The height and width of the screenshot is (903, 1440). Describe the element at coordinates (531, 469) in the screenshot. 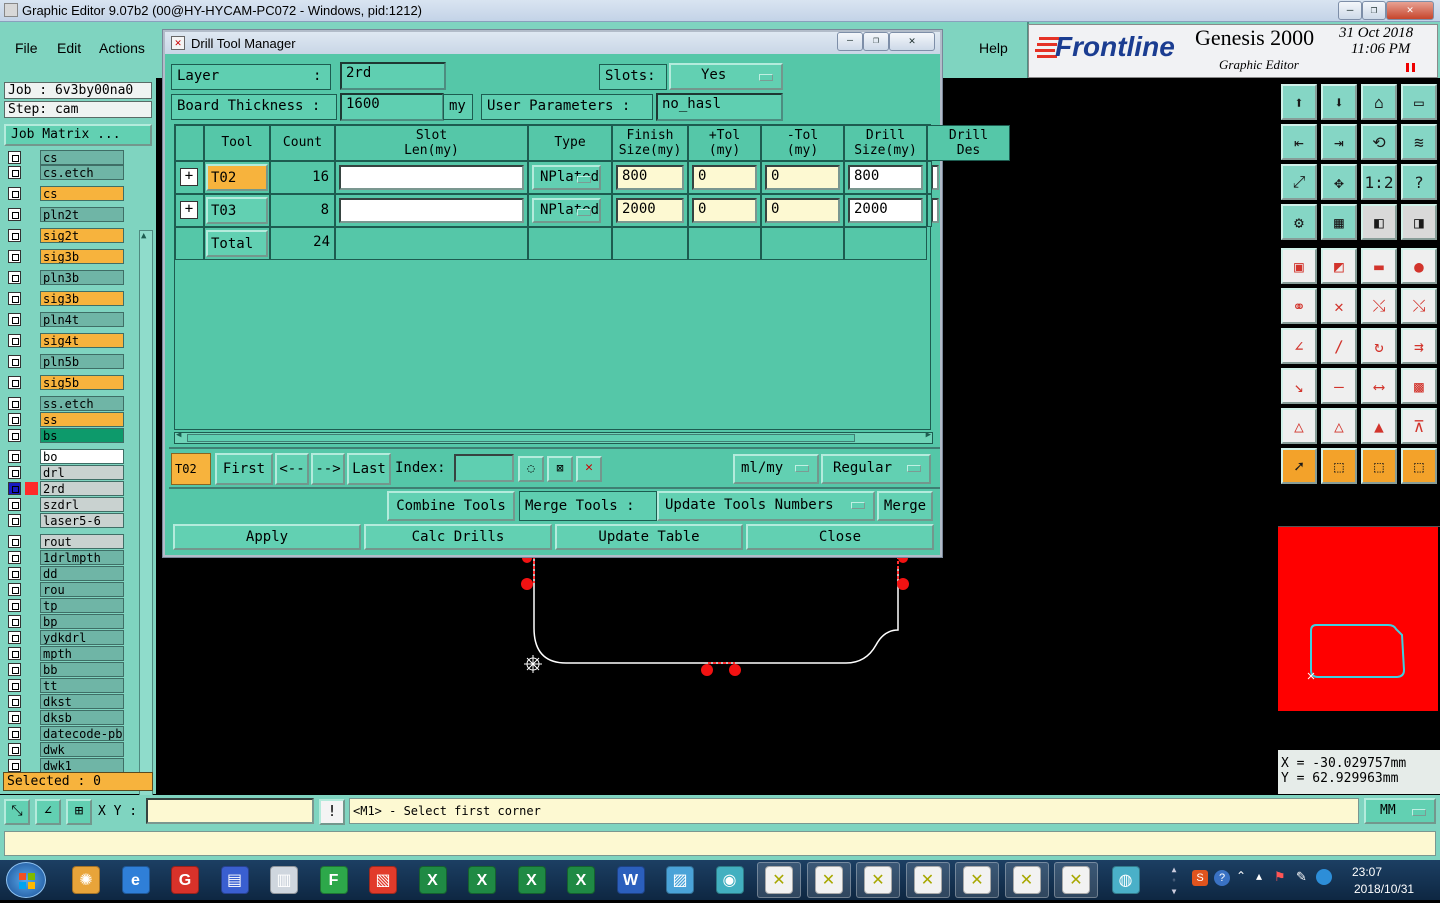

I see `lightbulb-icon: ◌` at that location.